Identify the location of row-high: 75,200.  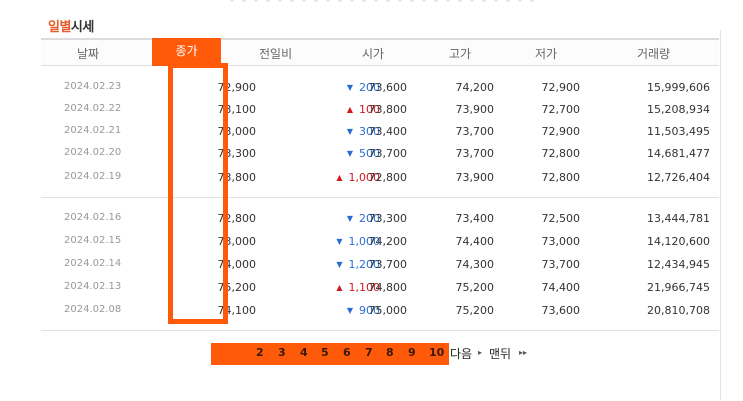
(475, 310).